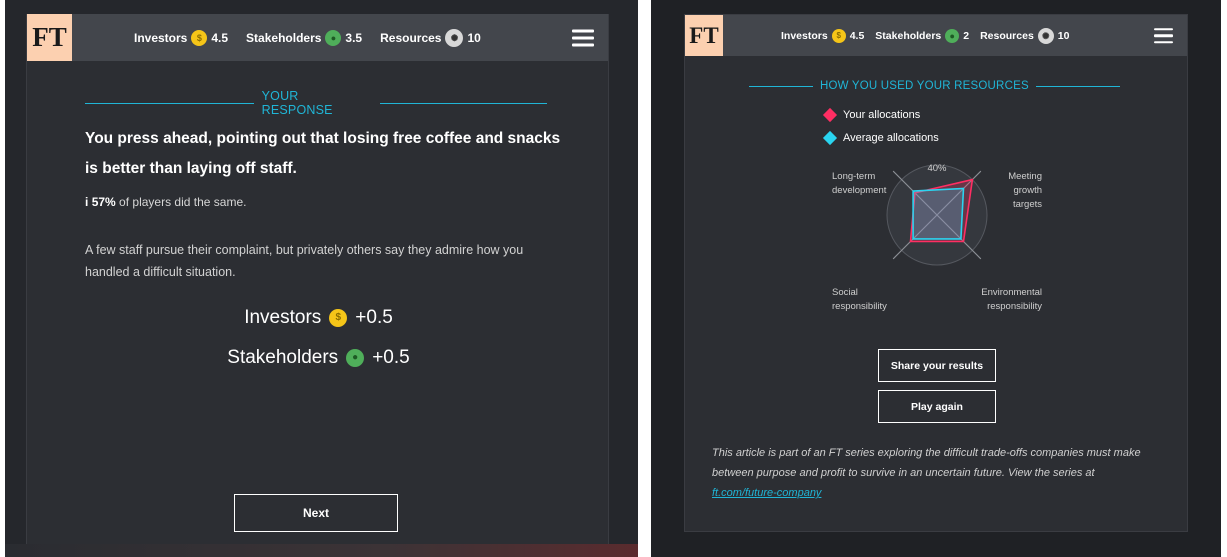  Describe the element at coordinates (924, 86) in the screenshot. I see `section-title-text: HOW YOU USED YOUR RESOURCES` at that location.